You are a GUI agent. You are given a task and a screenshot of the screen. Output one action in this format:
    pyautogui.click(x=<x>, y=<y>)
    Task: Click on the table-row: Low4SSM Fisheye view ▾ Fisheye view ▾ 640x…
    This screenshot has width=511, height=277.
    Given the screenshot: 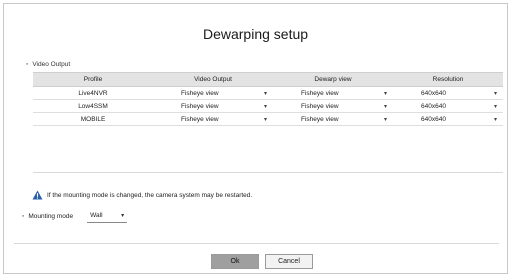 What is the action you would take?
    pyautogui.click(x=268, y=106)
    